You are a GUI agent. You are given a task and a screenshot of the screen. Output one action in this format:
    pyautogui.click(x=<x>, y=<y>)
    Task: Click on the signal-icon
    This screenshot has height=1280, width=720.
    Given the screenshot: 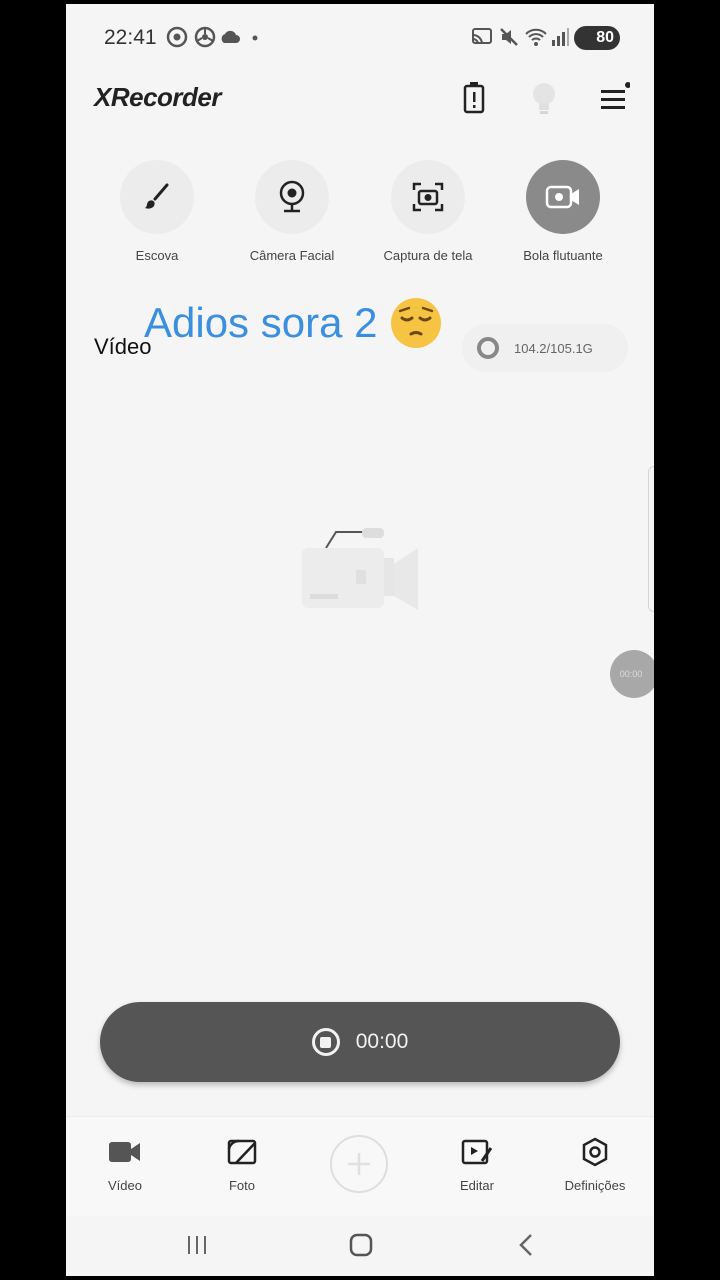 What is the action you would take?
    pyautogui.click(x=560, y=37)
    